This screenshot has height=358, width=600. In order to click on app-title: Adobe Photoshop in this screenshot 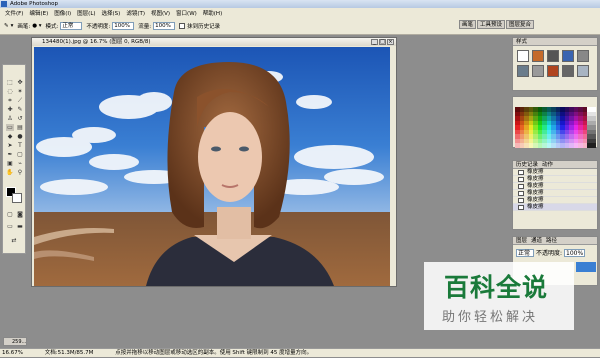, I will do `click(34, 4)`.